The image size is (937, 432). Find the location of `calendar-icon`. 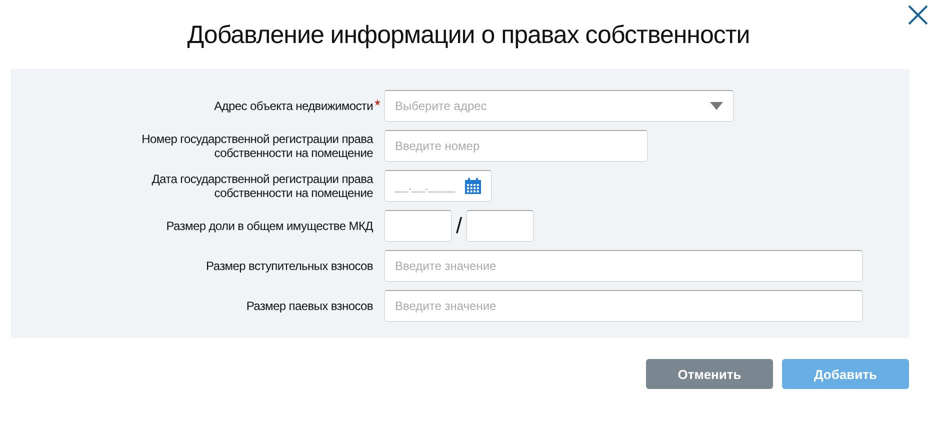

calendar-icon is located at coordinates (473, 186).